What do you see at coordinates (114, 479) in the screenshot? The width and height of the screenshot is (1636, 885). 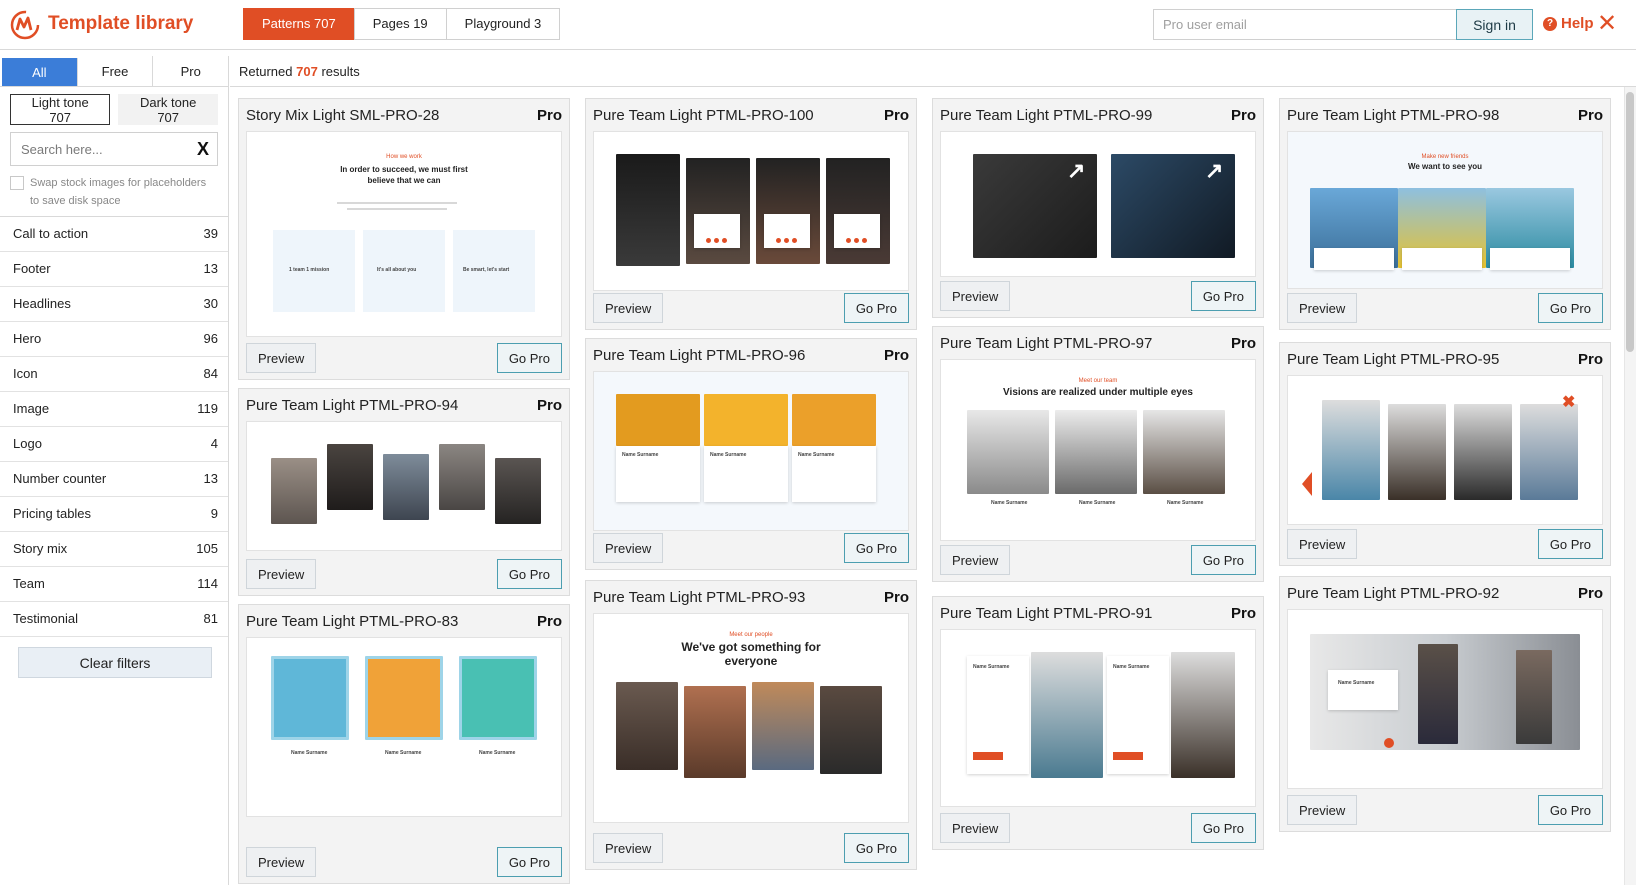 I see `category-item: Number counter 13` at bounding box center [114, 479].